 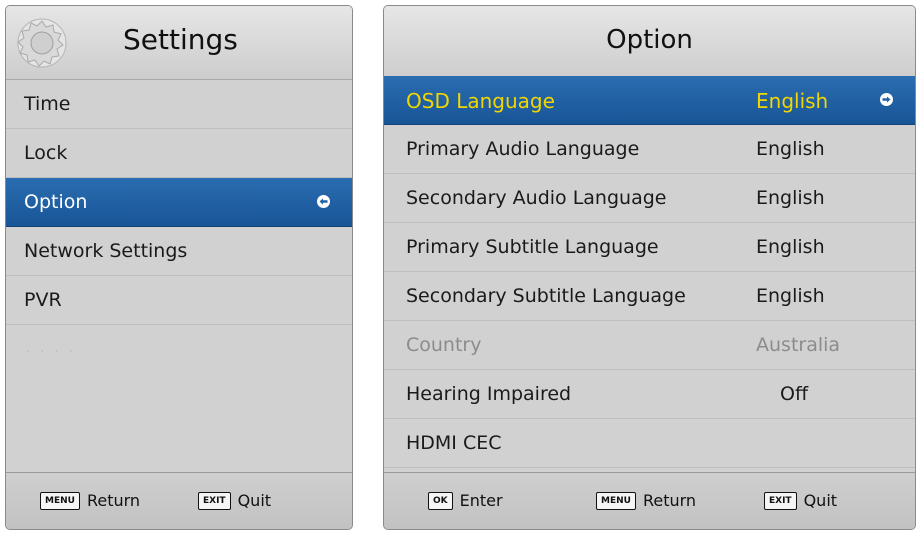 I want to click on option-label: OSD Language, so click(x=480, y=101).